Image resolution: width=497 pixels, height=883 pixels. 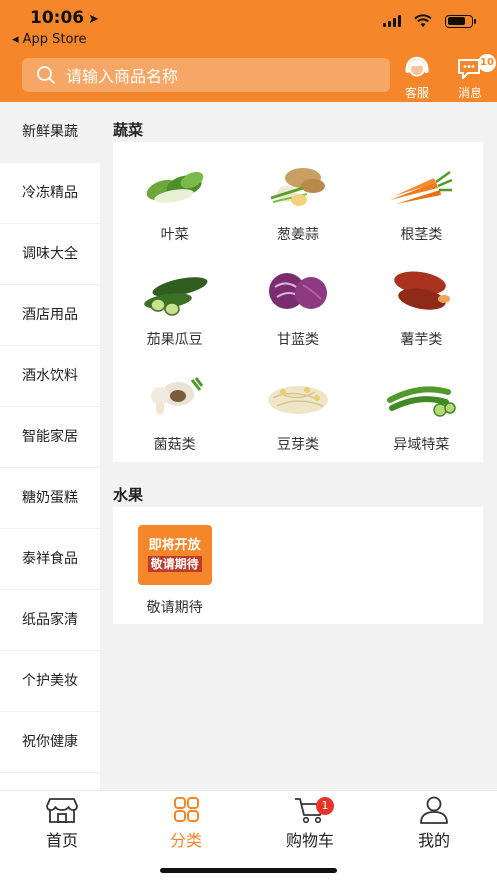 What do you see at coordinates (61, 840) in the screenshot?
I see `tab-home-label: 首页` at bounding box center [61, 840].